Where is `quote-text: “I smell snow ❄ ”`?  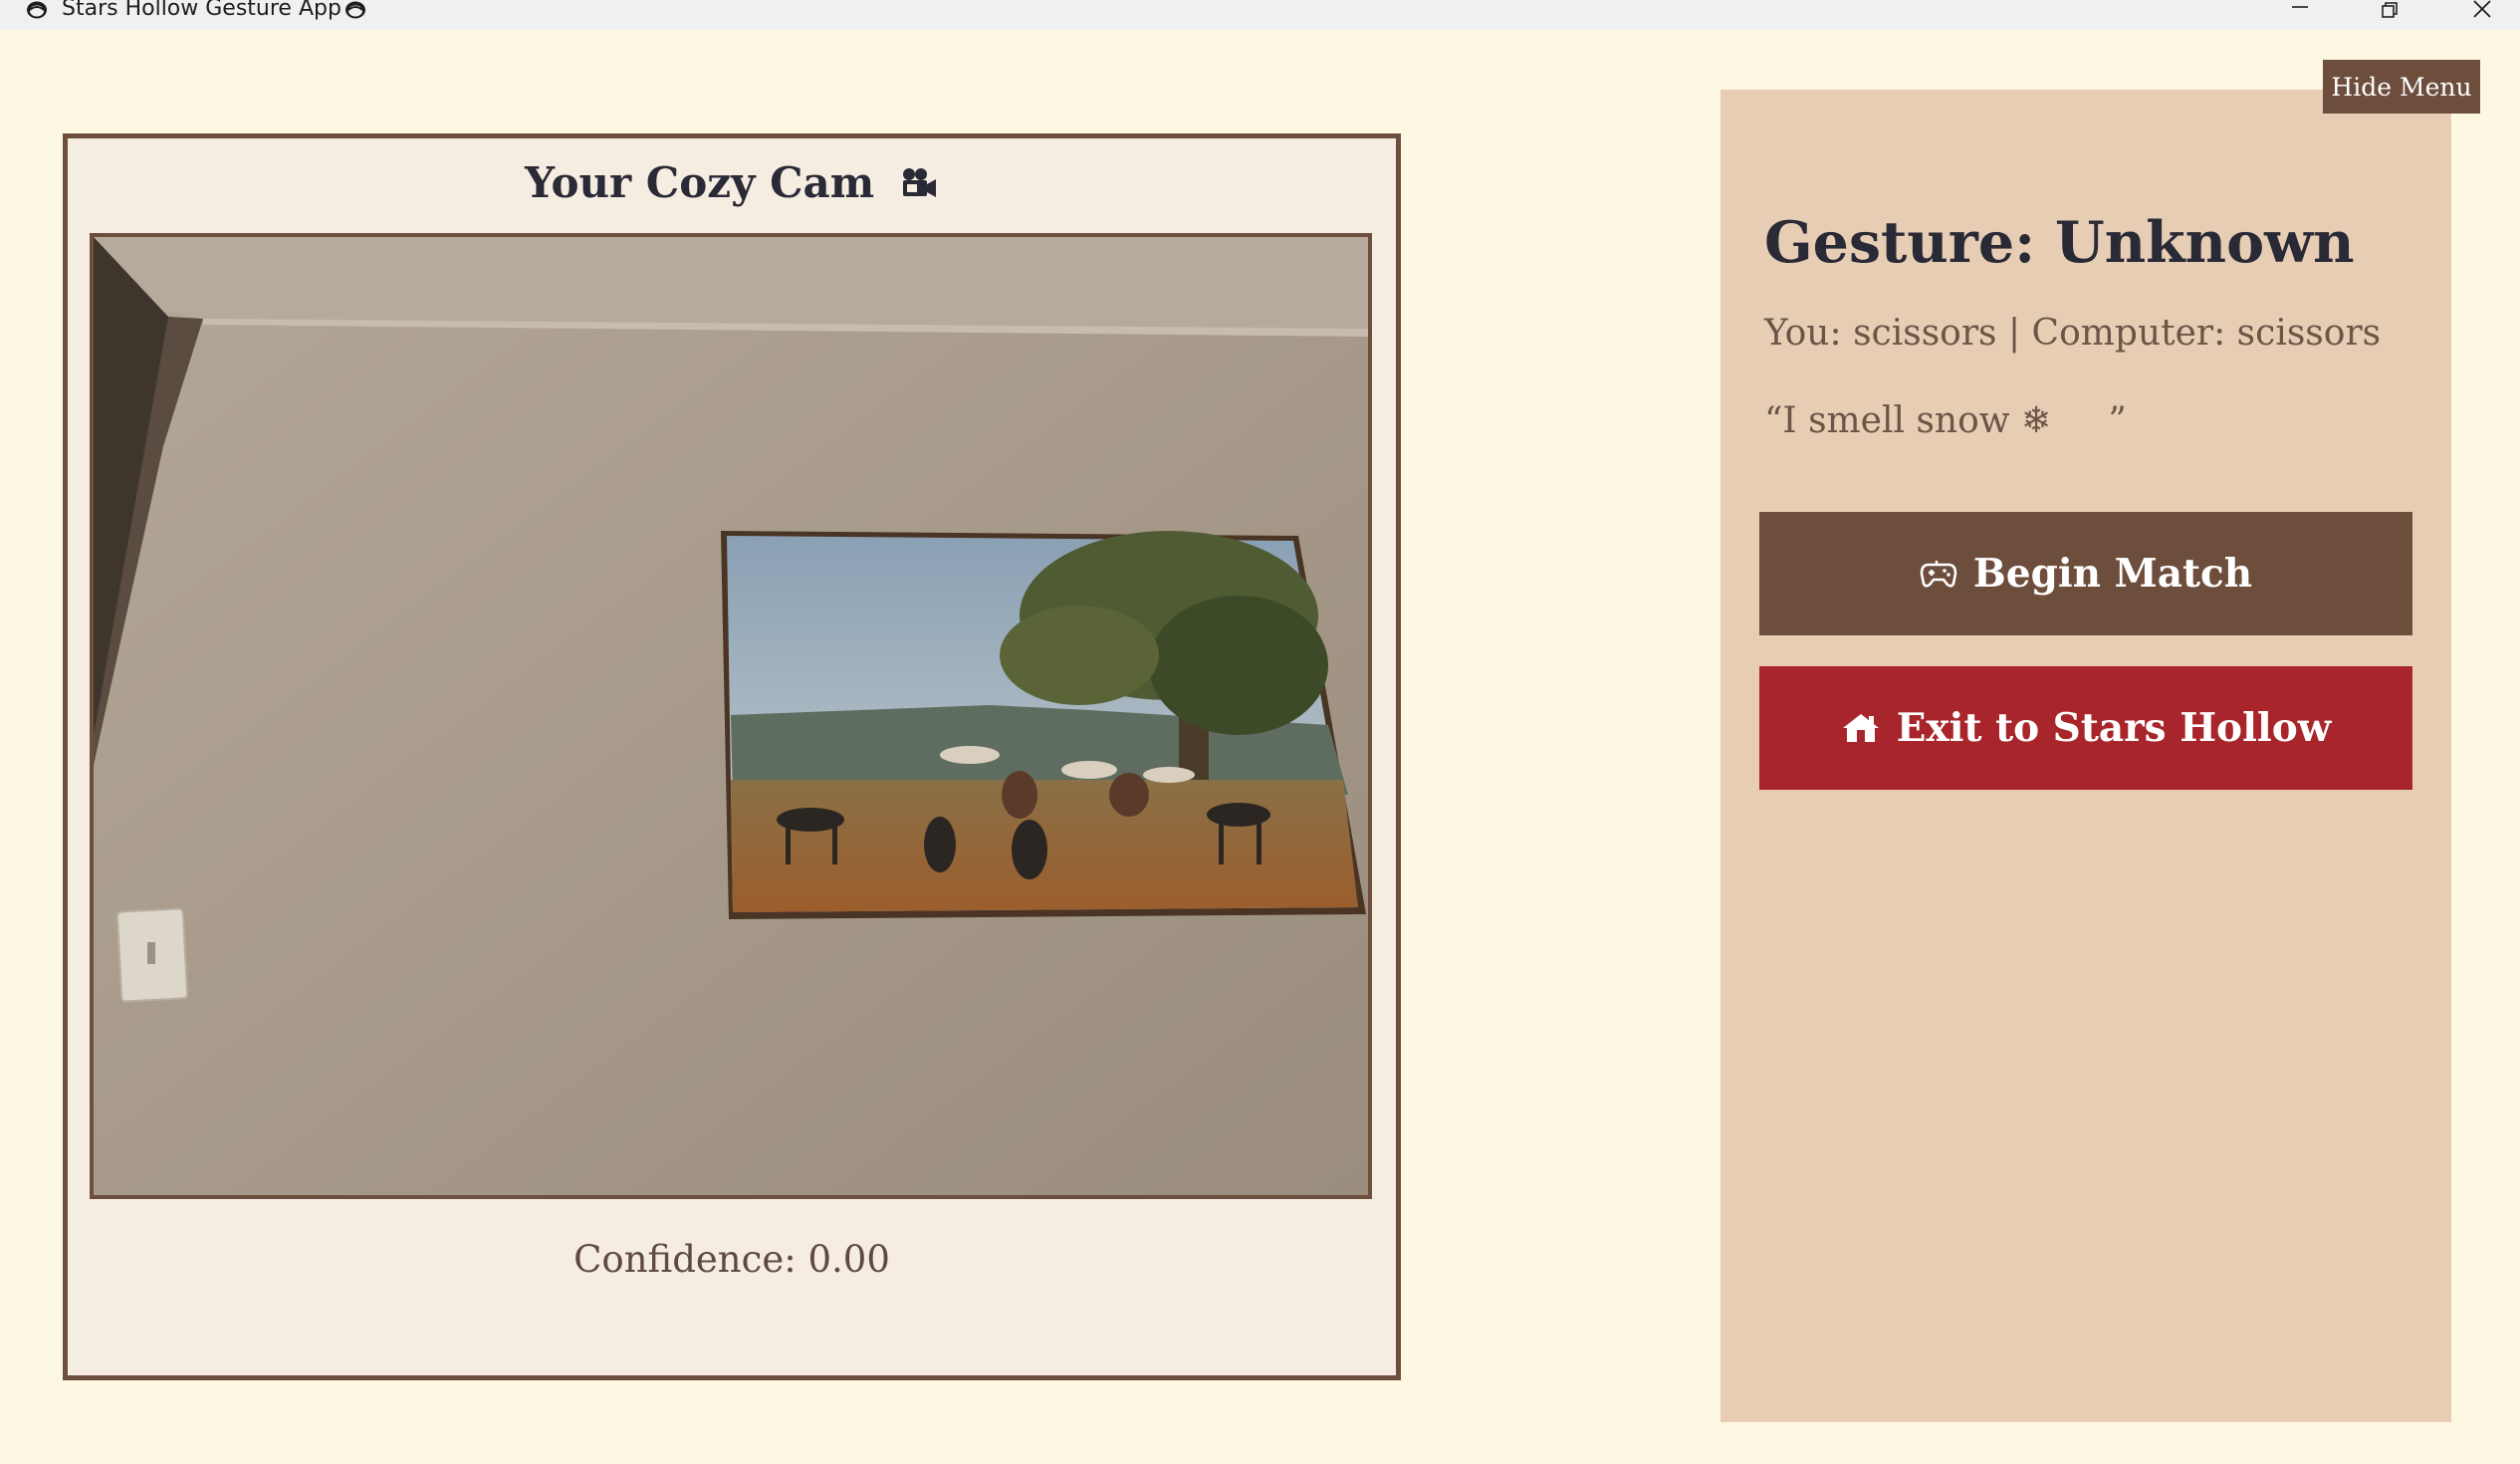
quote-text: “I smell snow ❄ ” is located at coordinates (1945, 420).